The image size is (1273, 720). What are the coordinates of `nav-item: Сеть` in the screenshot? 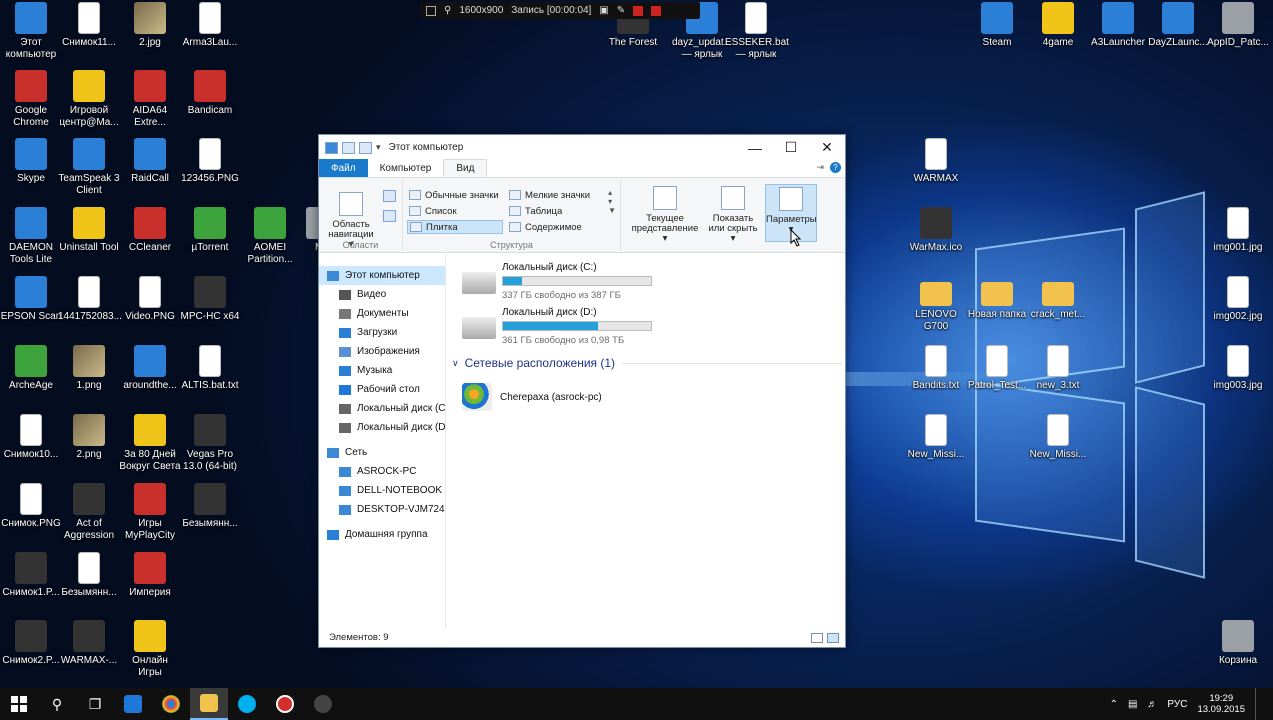 It's located at (382, 452).